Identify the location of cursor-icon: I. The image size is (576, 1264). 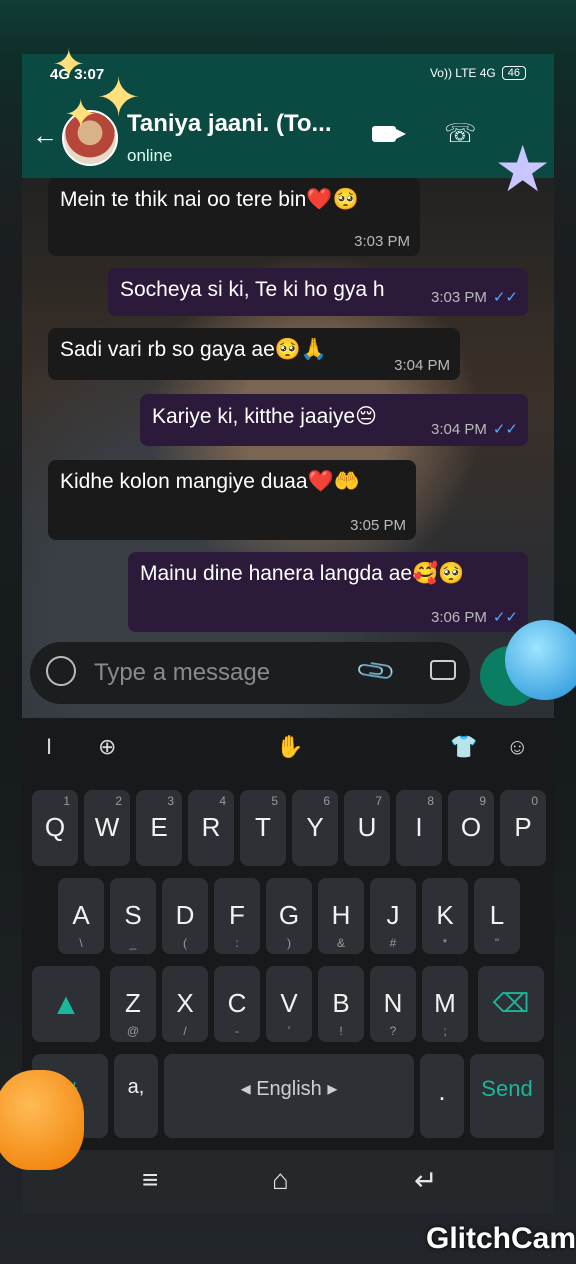
(49, 747).